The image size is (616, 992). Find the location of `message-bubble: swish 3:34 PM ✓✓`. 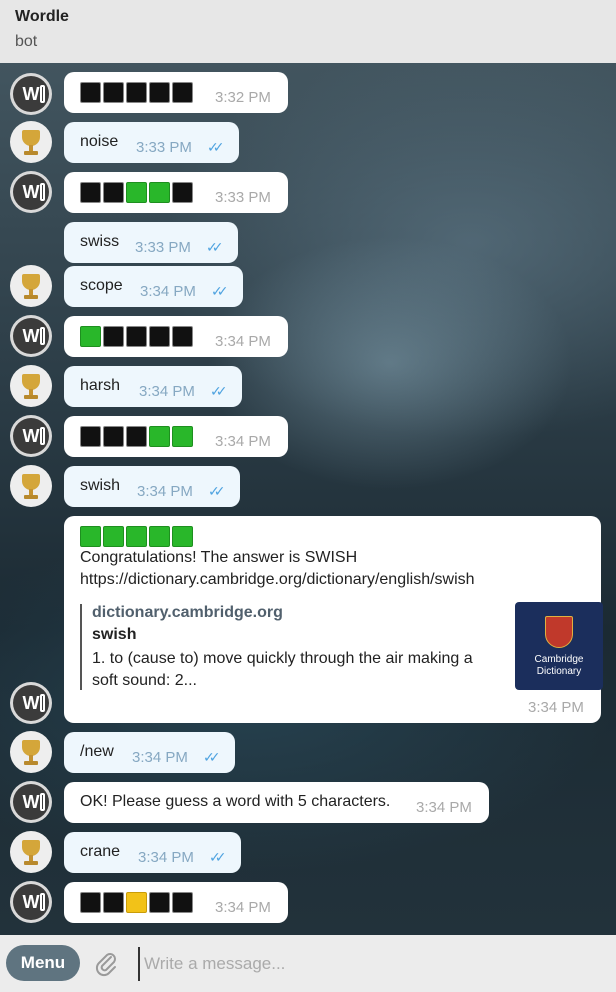

message-bubble: swish 3:34 PM ✓✓ is located at coordinates (152, 486).